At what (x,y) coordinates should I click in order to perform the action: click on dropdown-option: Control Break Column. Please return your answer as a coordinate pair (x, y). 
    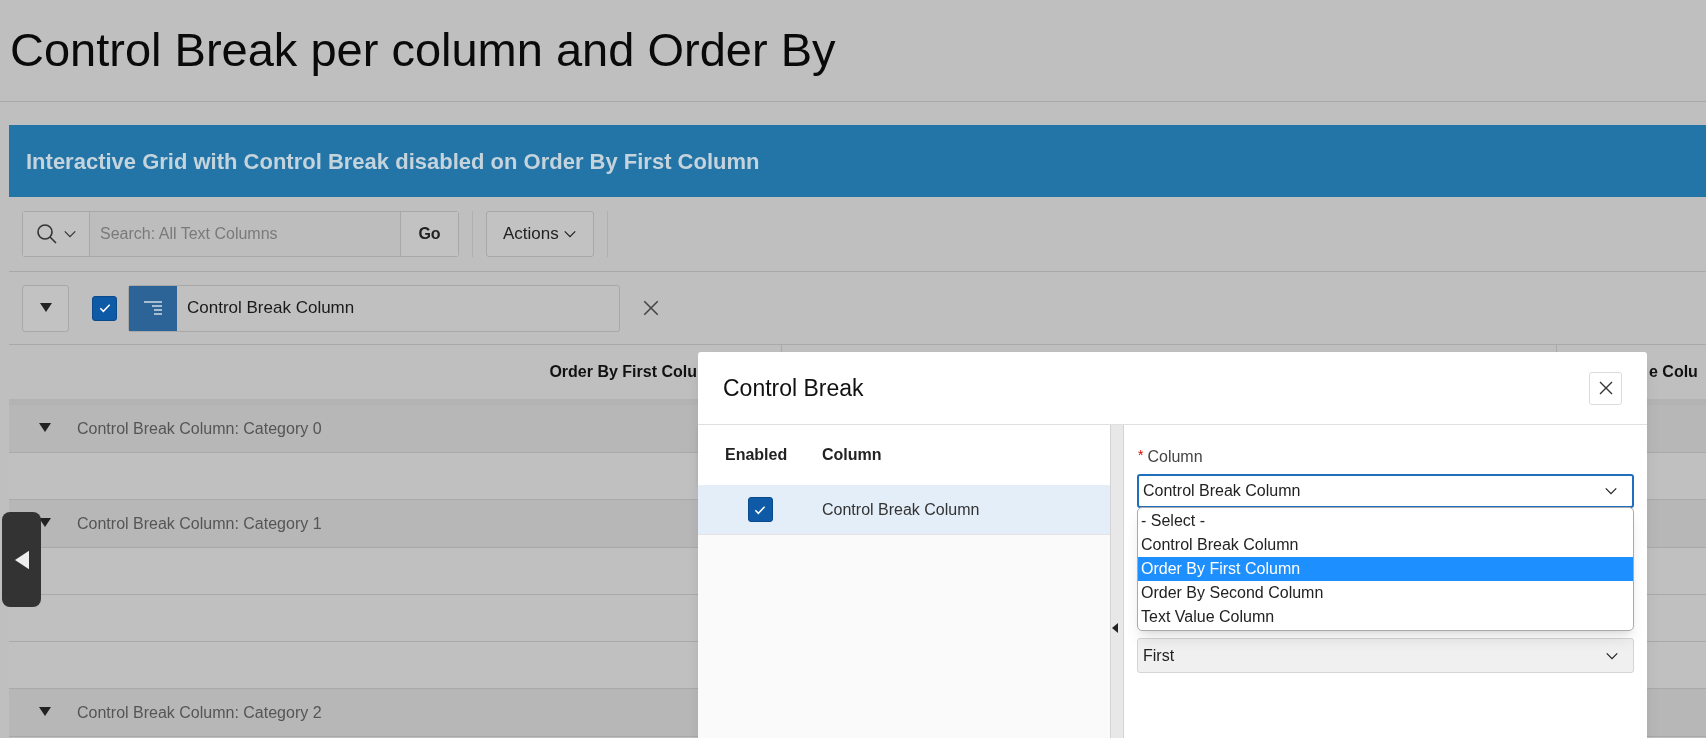
    Looking at the image, I should click on (1385, 545).